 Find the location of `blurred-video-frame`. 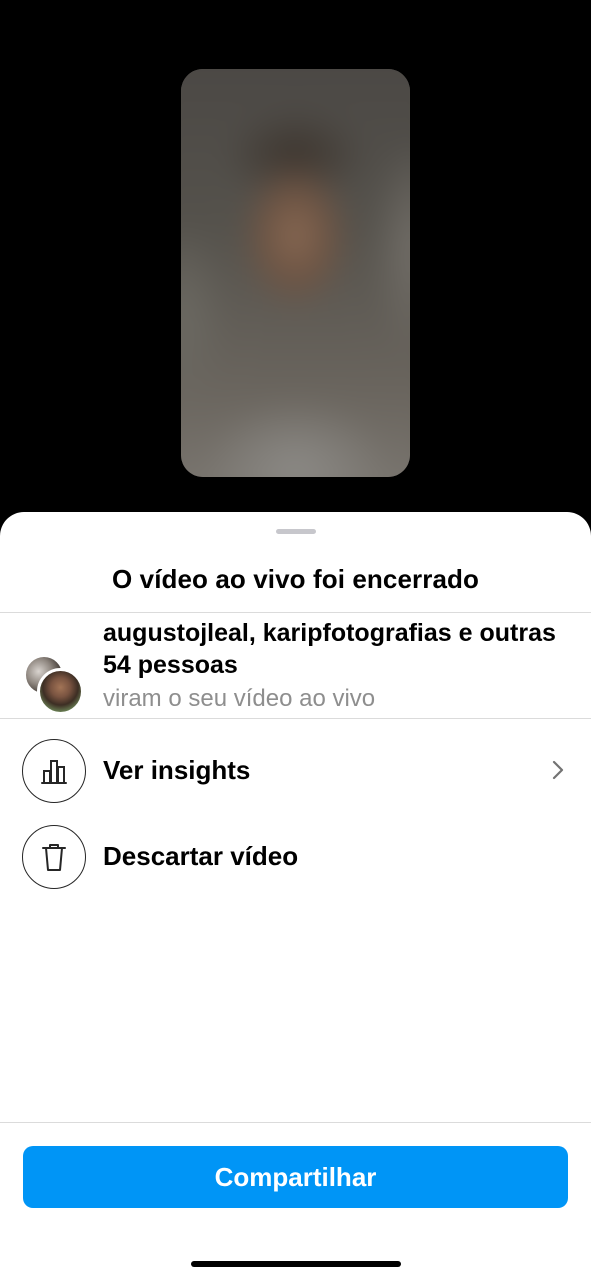

blurred-video-frame is located at coordinates (295, 273).